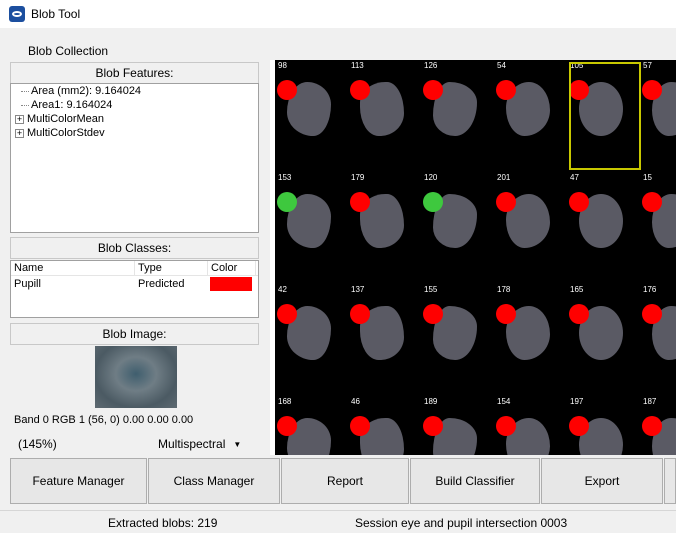 The width and height of the screenshot is (676, 533). I want to click on blob-cell: 154, so click(531, 425).